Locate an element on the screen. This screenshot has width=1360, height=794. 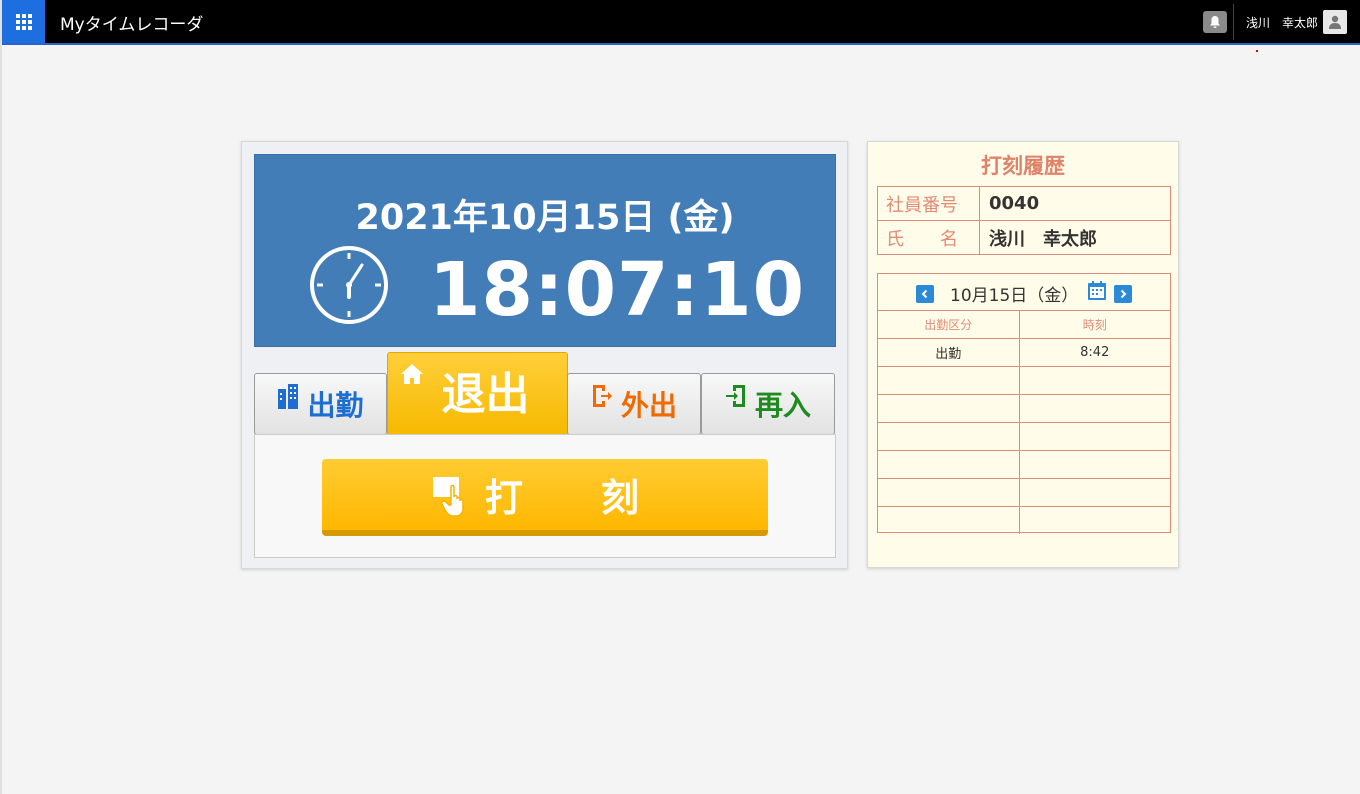
mode-tab-go-out: 外出 is located at coordinates (634, 404).